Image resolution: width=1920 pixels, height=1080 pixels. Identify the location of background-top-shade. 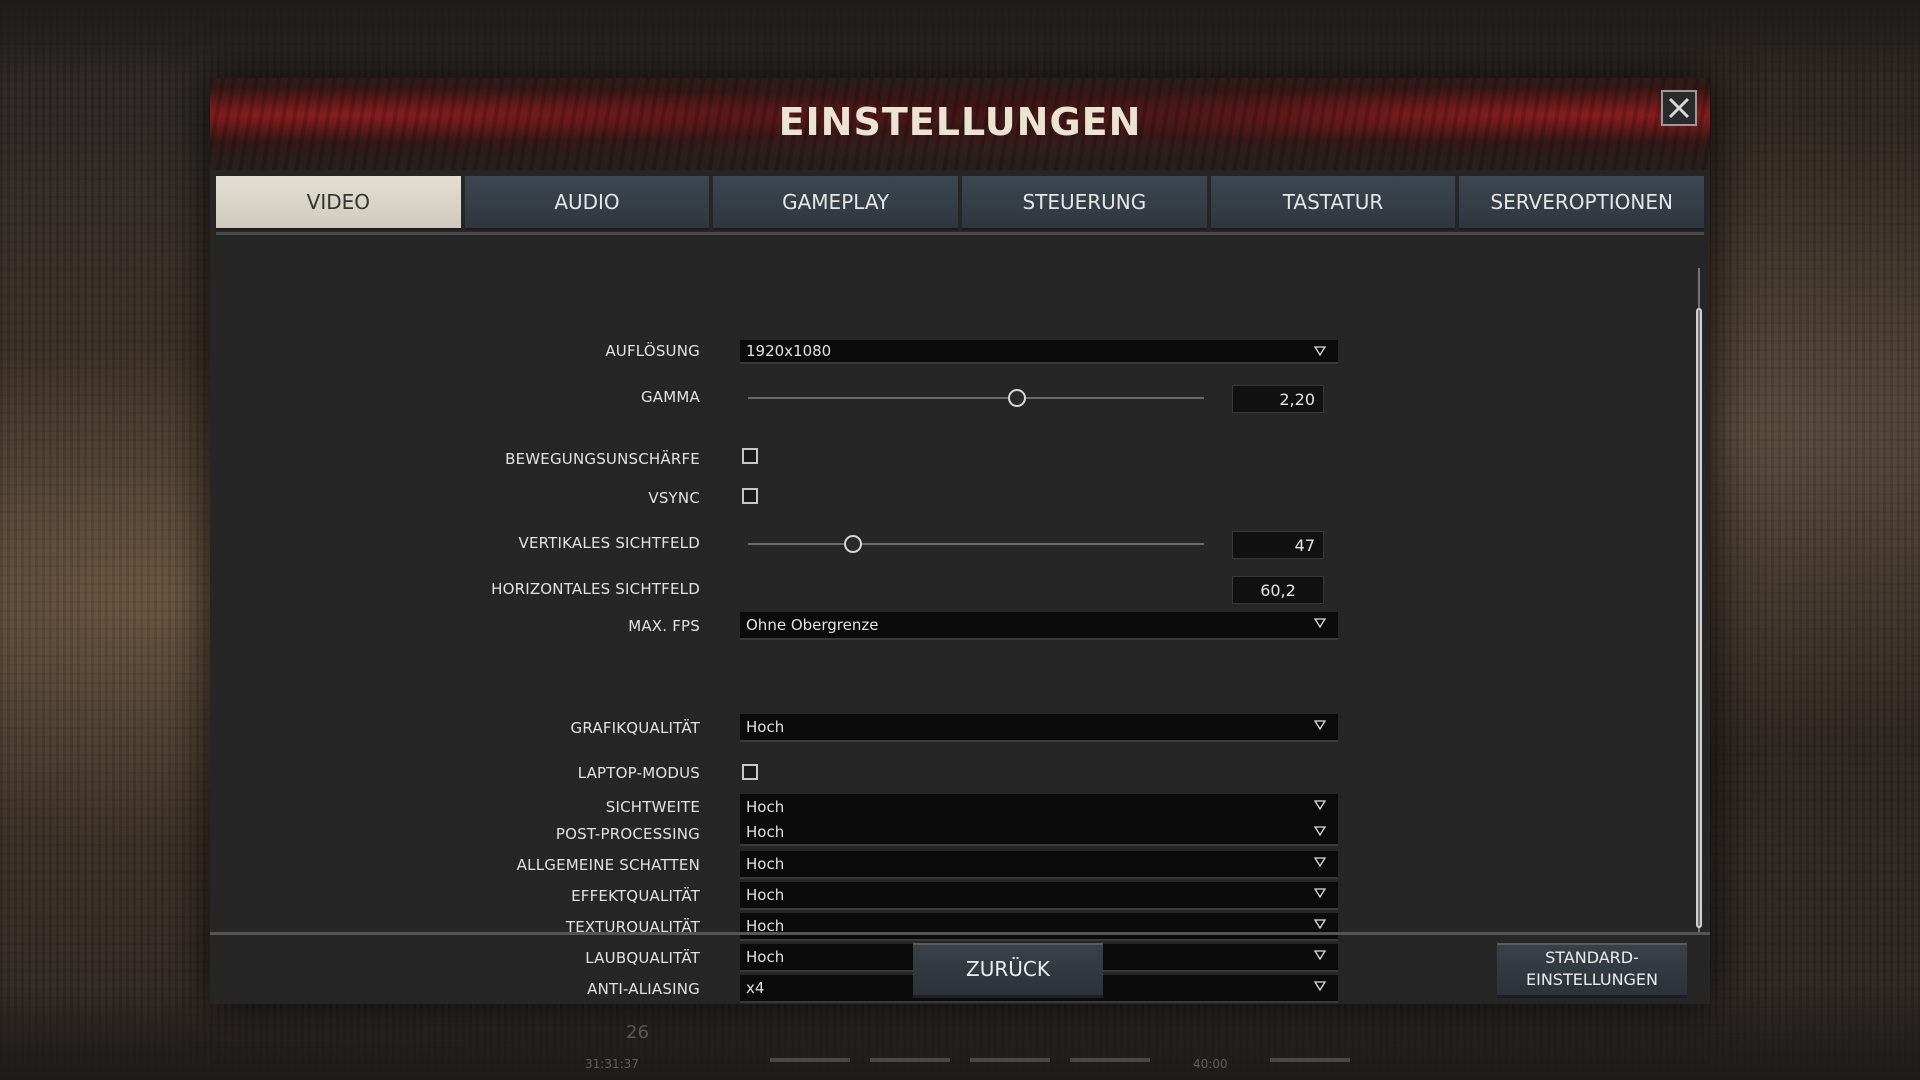
(960, 40).